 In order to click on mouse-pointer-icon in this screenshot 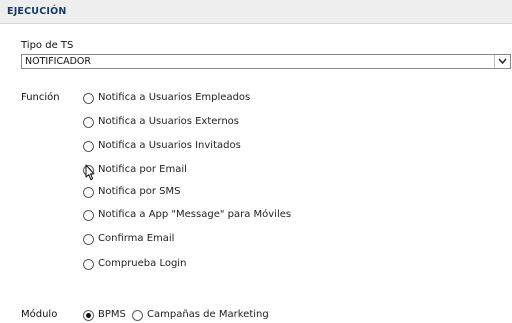, I will do `click(90, 172)`.